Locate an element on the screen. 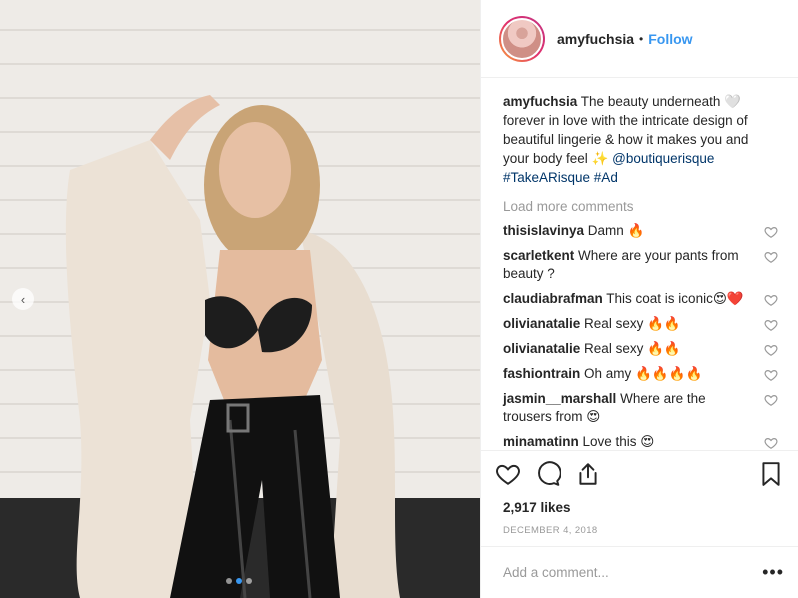  comment-item: minamatinn Love this 😍 is located at coordinates (640, 441).